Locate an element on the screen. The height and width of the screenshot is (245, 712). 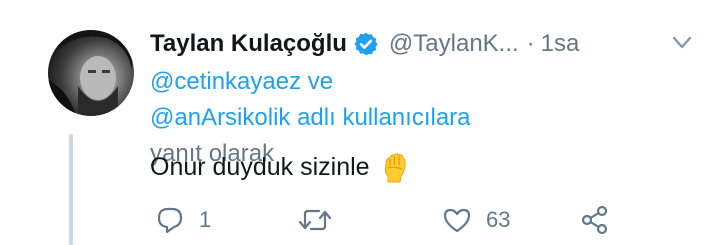
reply-icon is located at coordinates (170, 220).